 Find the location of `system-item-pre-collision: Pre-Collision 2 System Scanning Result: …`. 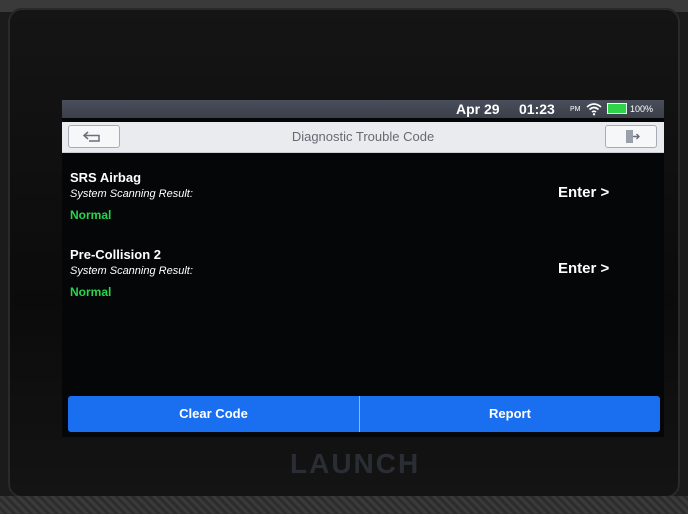

system-item-pre-collision: Pre-Collision 2 System Scanning Result: … is located at coordinates (131, 273).